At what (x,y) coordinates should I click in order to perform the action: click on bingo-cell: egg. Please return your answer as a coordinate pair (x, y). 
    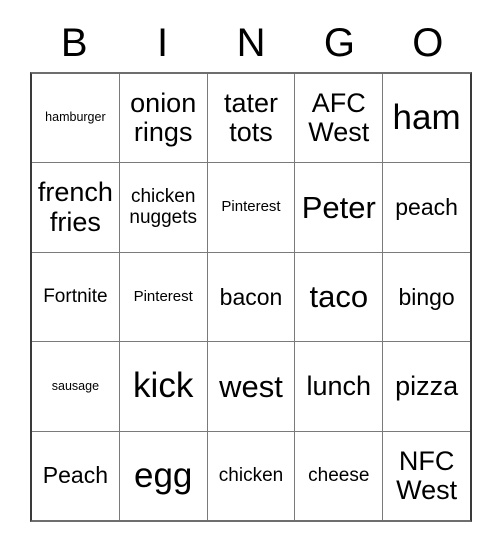
    Looking at the image, I should click on (162, 475).